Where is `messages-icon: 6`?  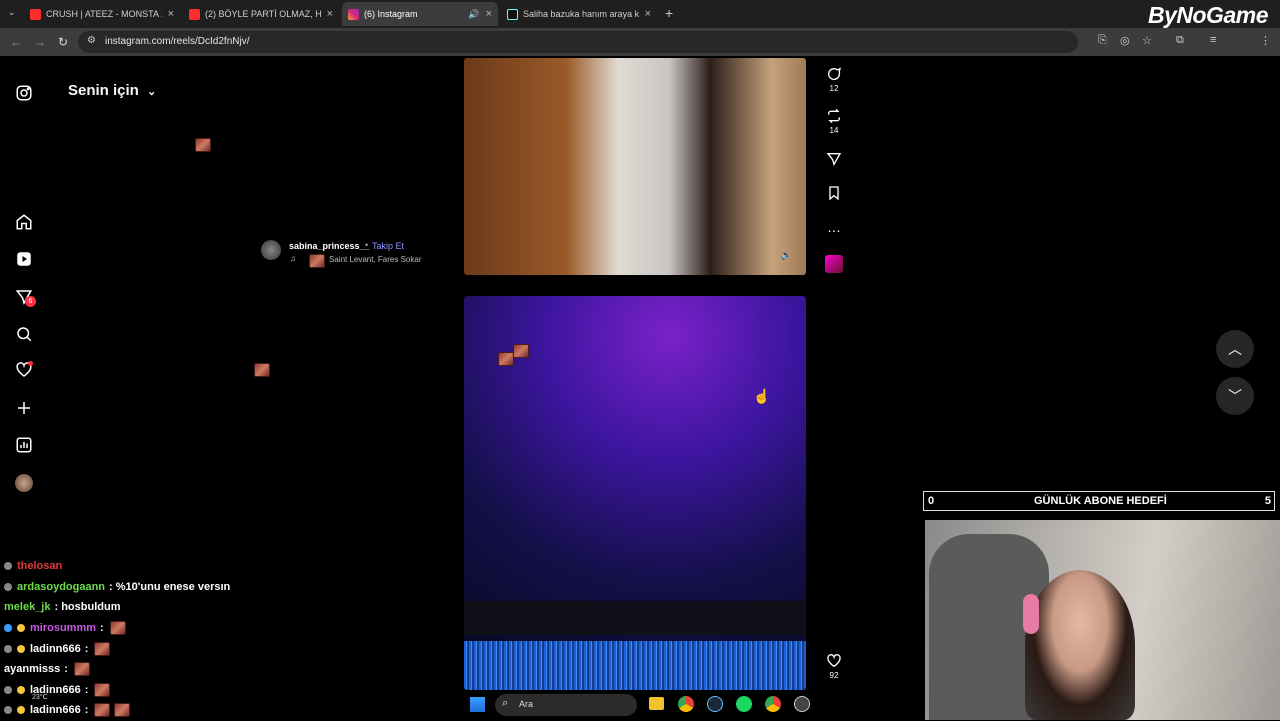
messages-icon: 6 is located at coordinates (25, 297).